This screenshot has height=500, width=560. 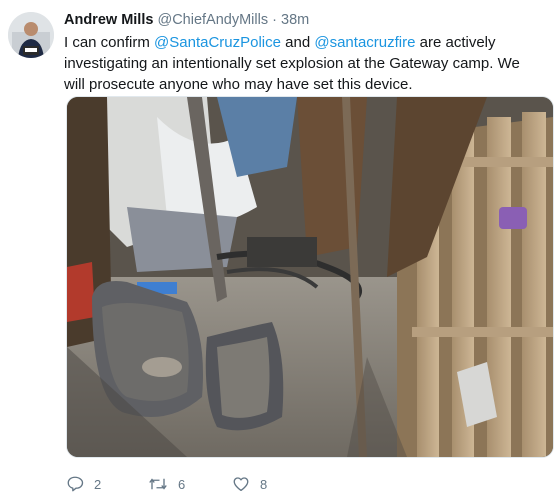 What do you see at coordinates (295, 20) in the screenshot?
I see `timestamp: 38m` at bounding box center [295, 20].